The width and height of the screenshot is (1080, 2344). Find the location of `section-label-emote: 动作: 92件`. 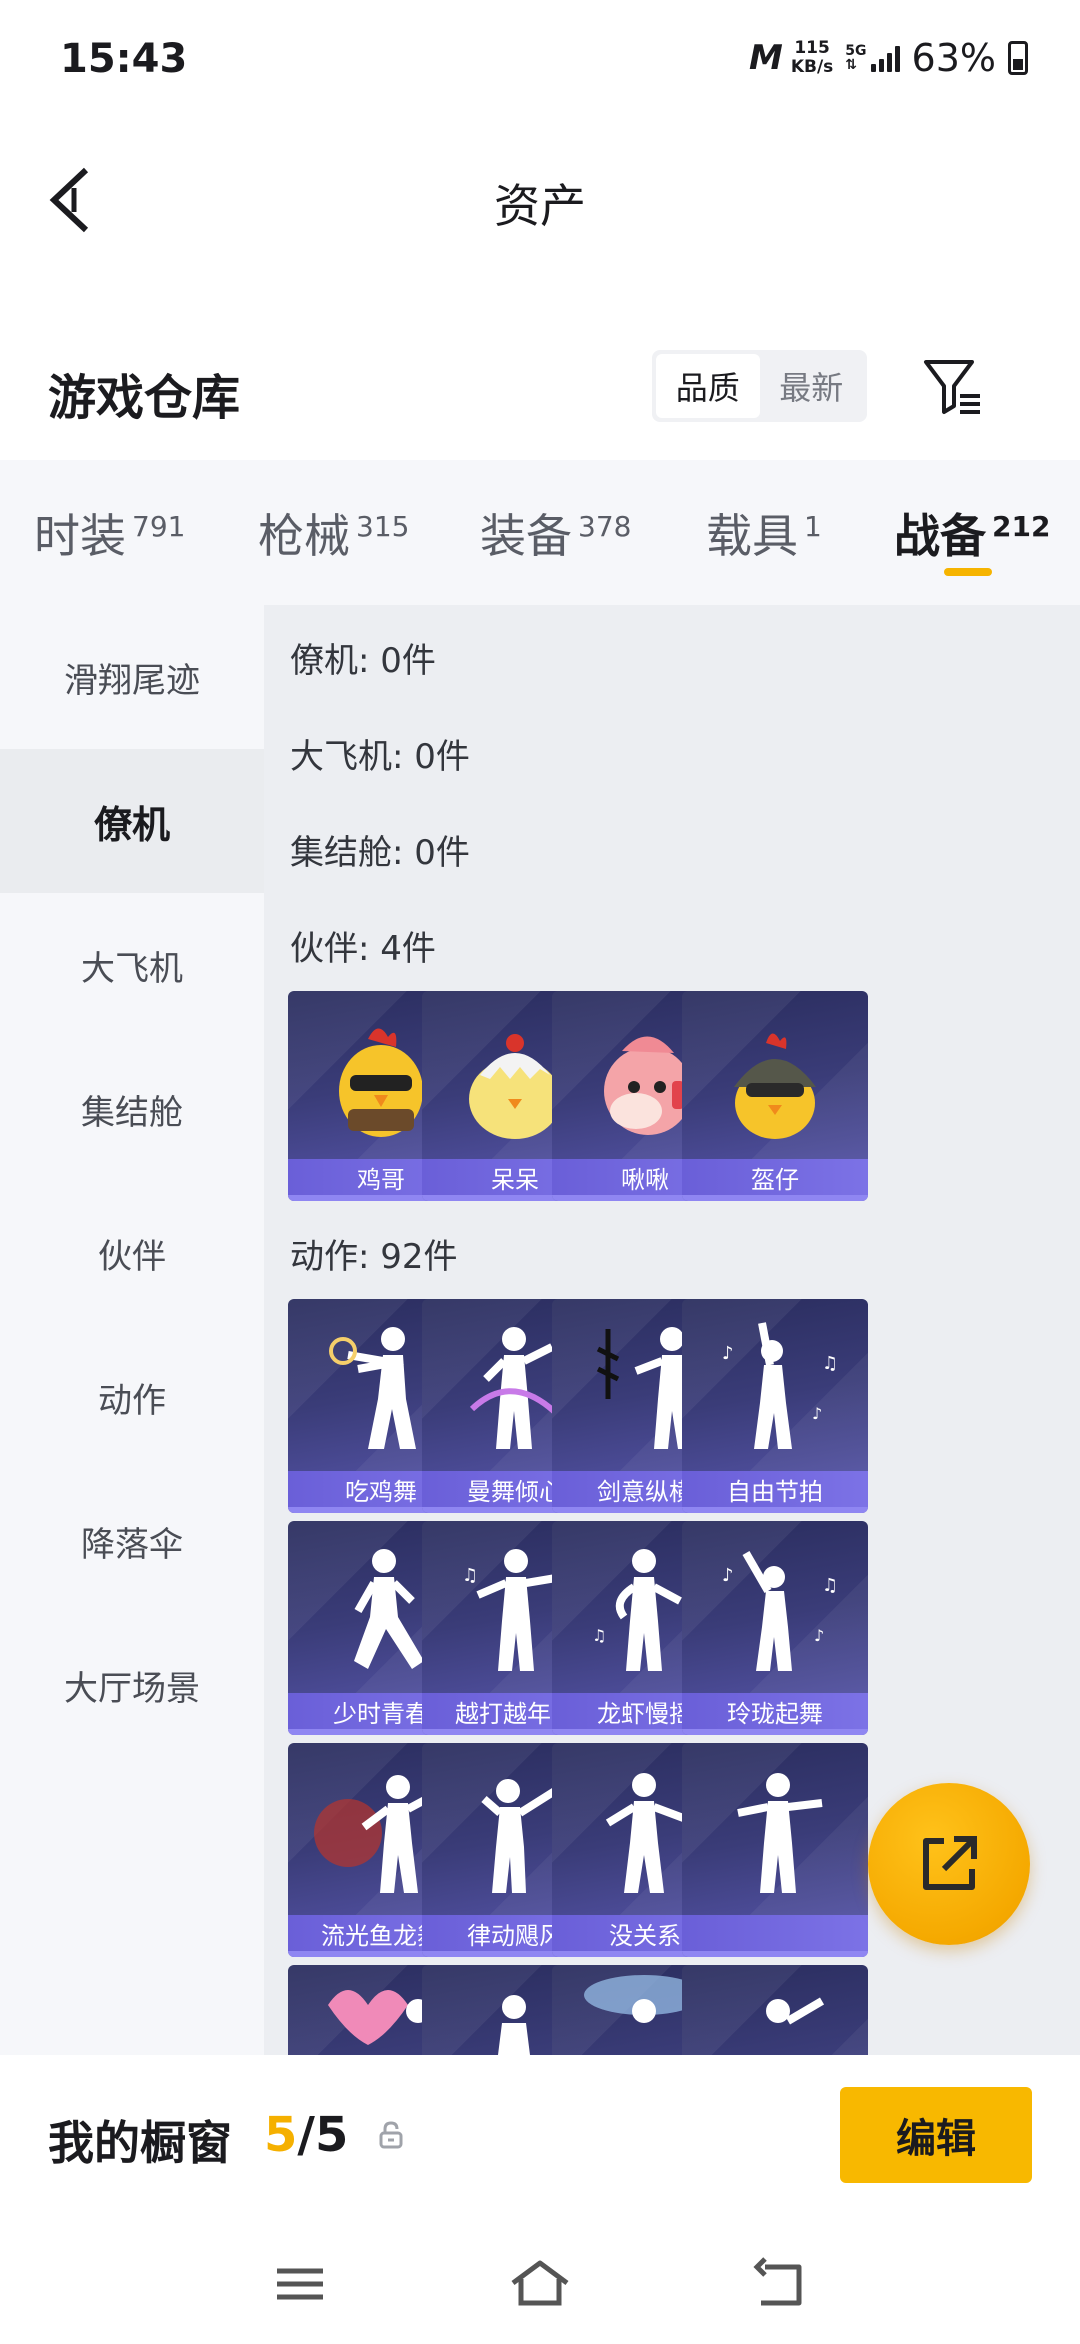

section-label-emote: 动作: 92件 is located at coordinates (374, 1257).